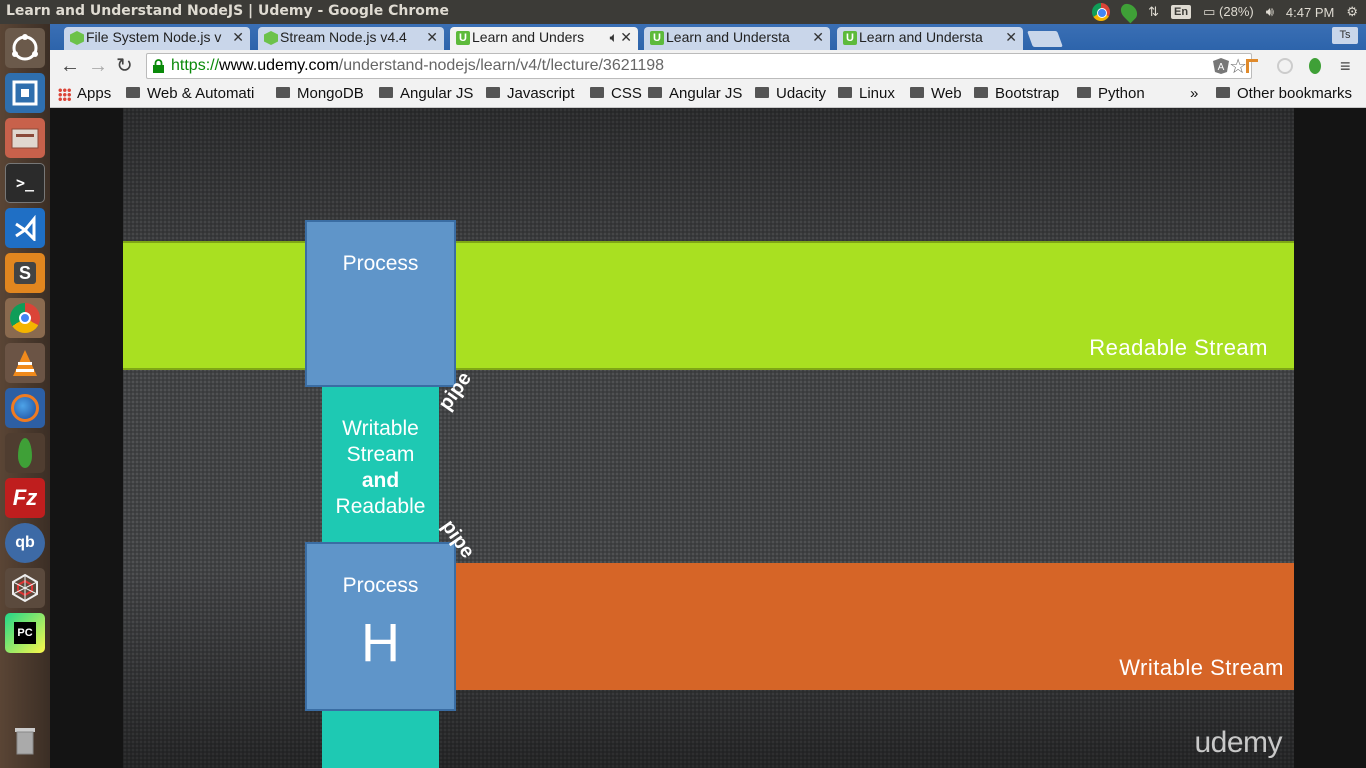 The width and height of the screenshot is (1366, 768). What do you see at coordinates (25, 138) in the screenshot?
I see `files-icon` at bounding box center [25, 138].